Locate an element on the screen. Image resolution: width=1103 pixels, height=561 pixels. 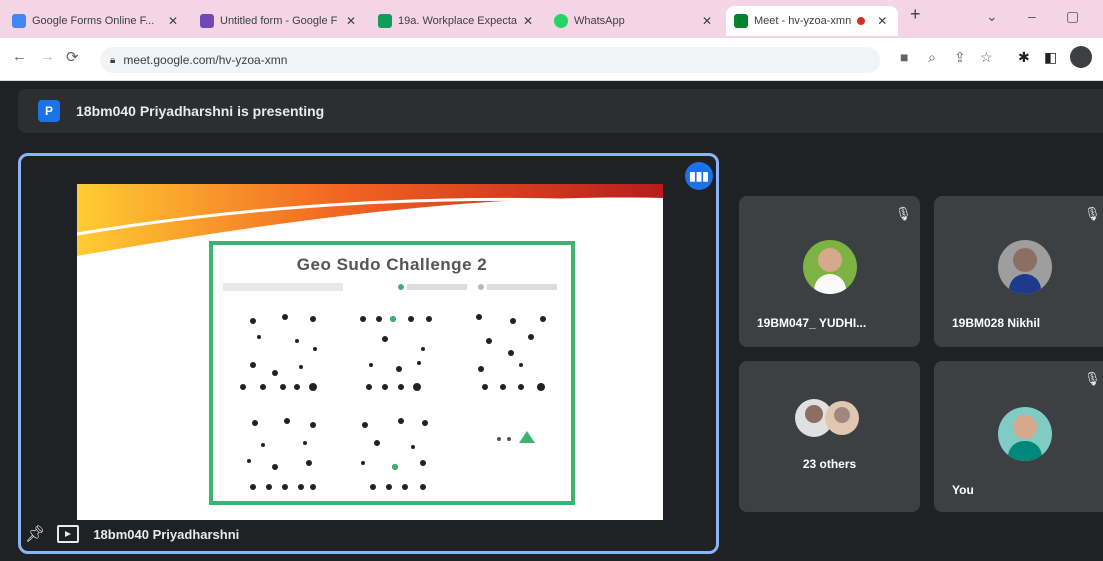
self-tile: 🎙︎ You is located at coordinates (1018, 436).